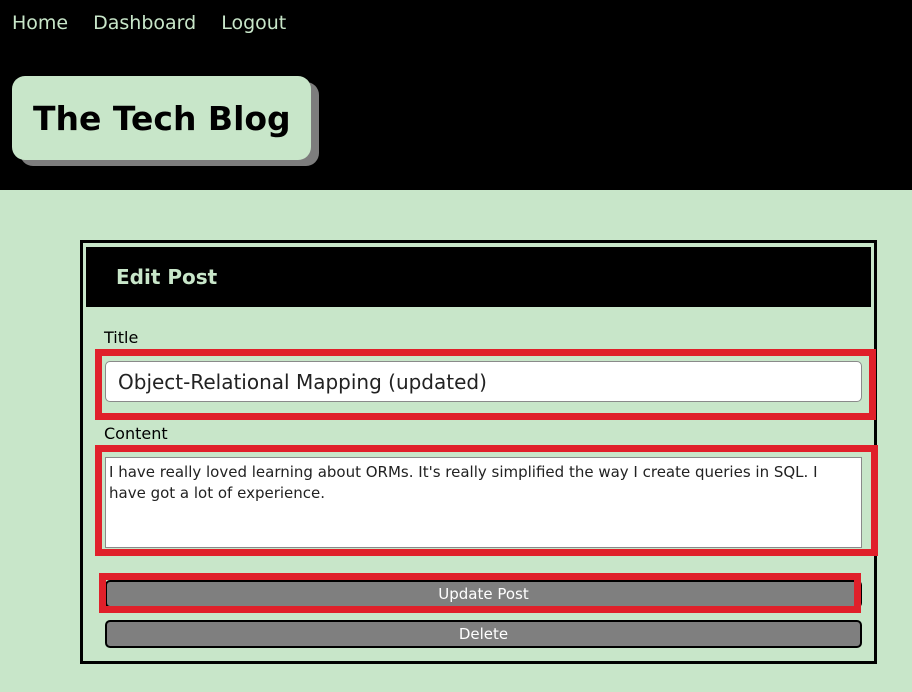 The width and height of the screenshot is (912, 692). I want to click on content-label: Content, so click(136, 433).